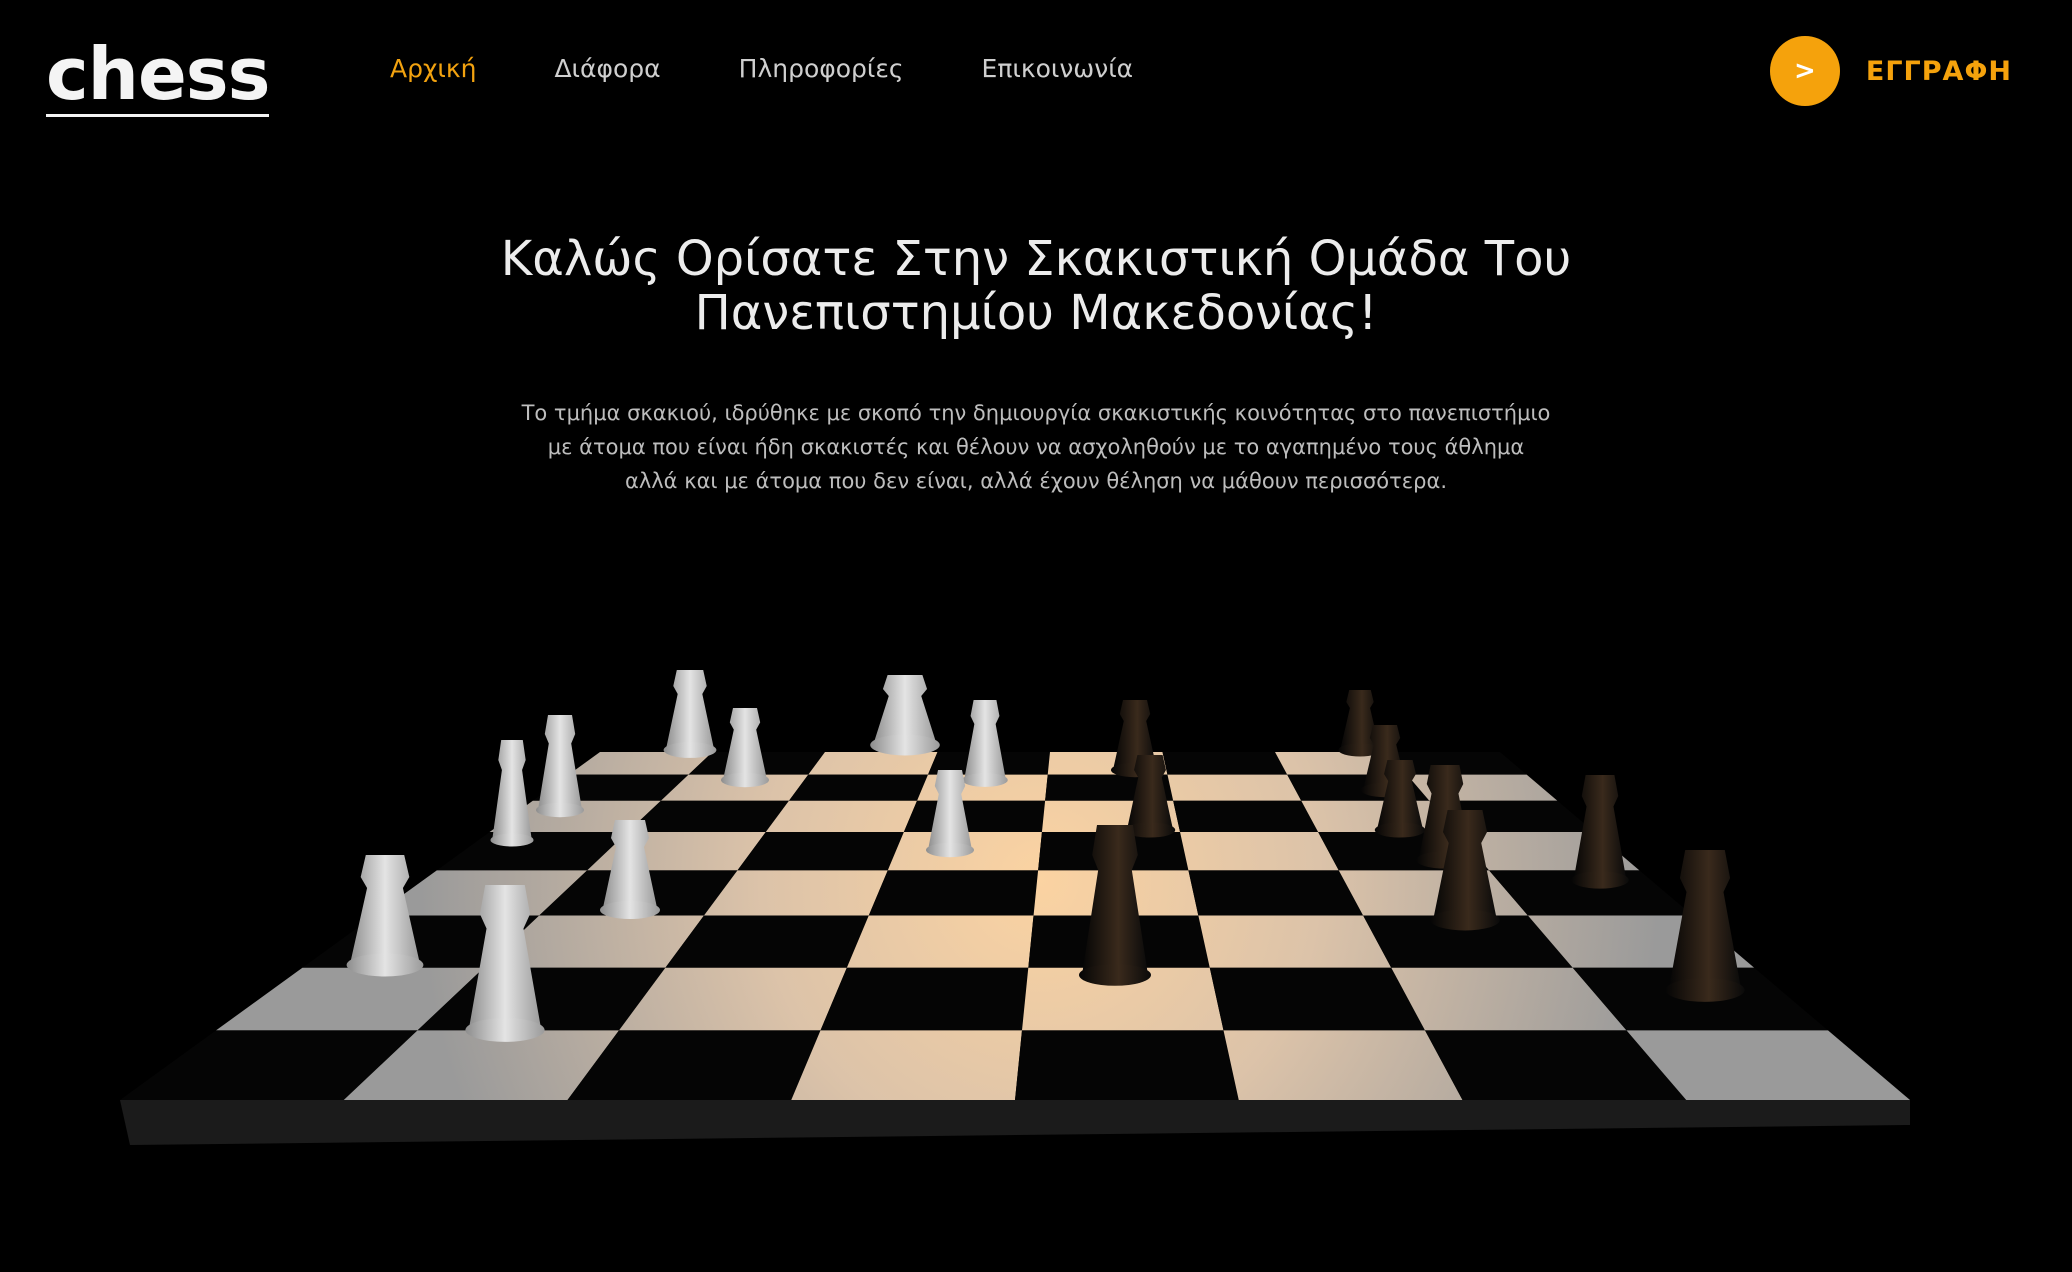  What do you see at coordinates (560, 766) in the screenshot?
I see `white-bishop` at bounding box center [560, 766].